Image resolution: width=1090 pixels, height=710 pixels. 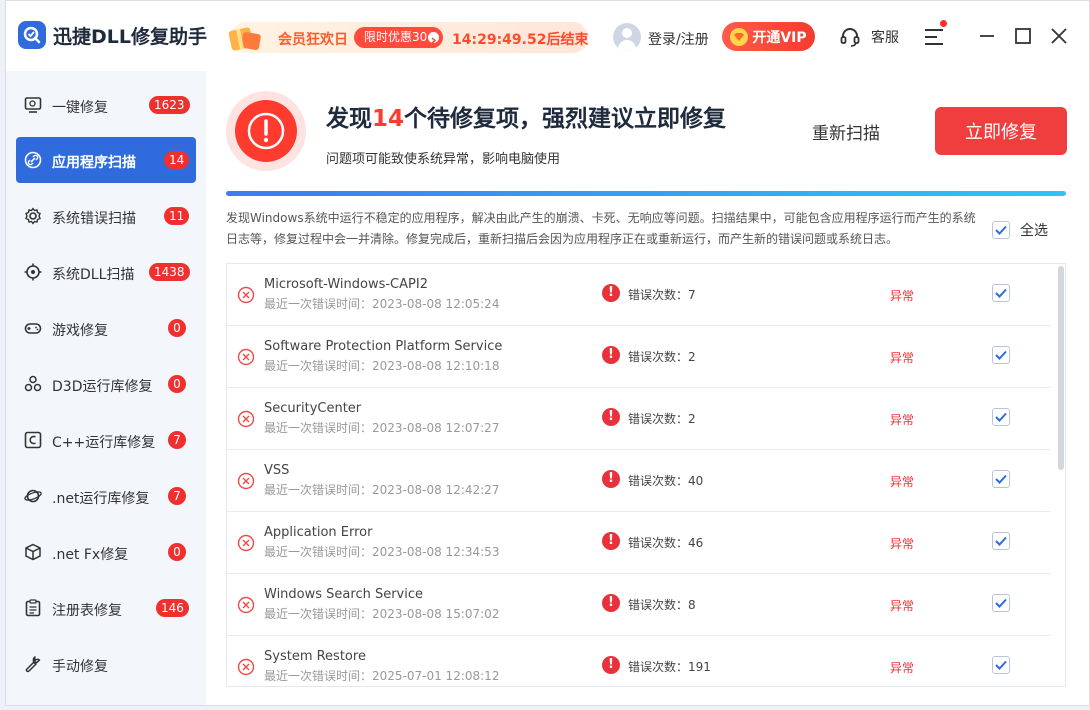 I want to click on gift-icon, so click(x=244, y=39).